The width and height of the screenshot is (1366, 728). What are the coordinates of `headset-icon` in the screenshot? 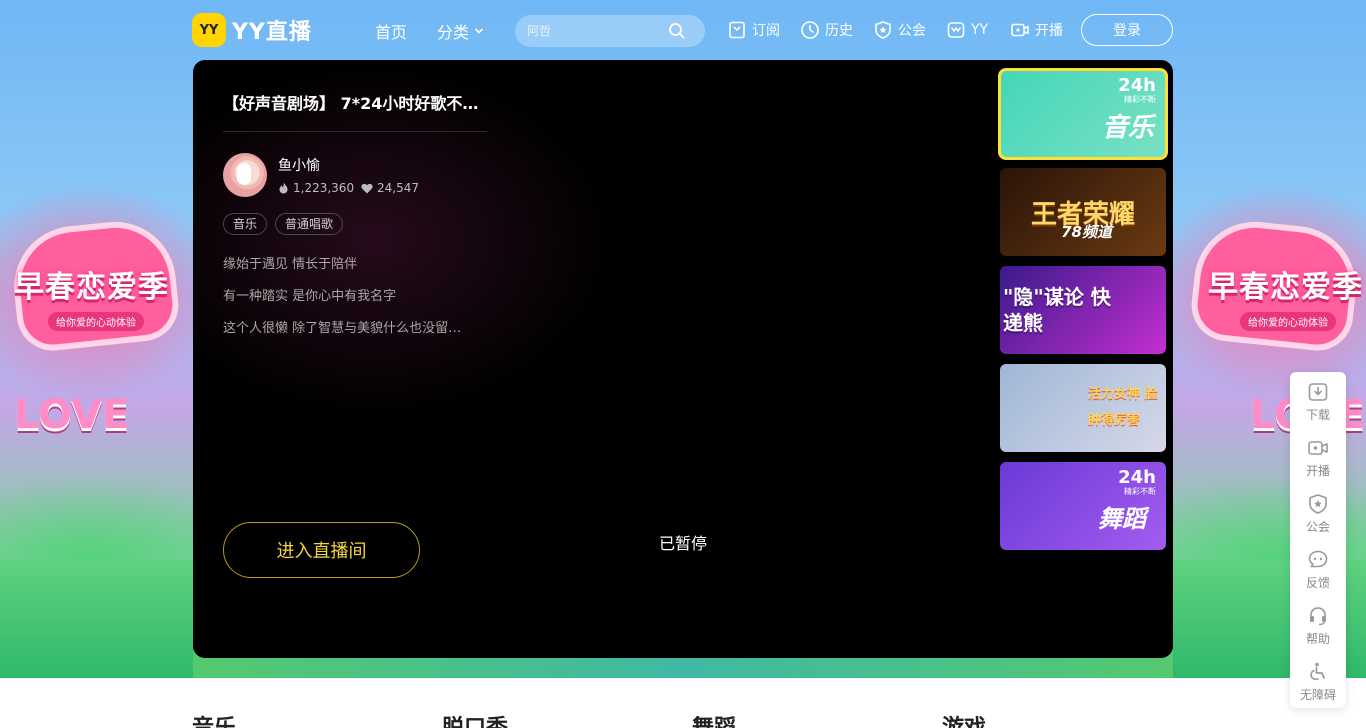 It's located at (1318, 616).